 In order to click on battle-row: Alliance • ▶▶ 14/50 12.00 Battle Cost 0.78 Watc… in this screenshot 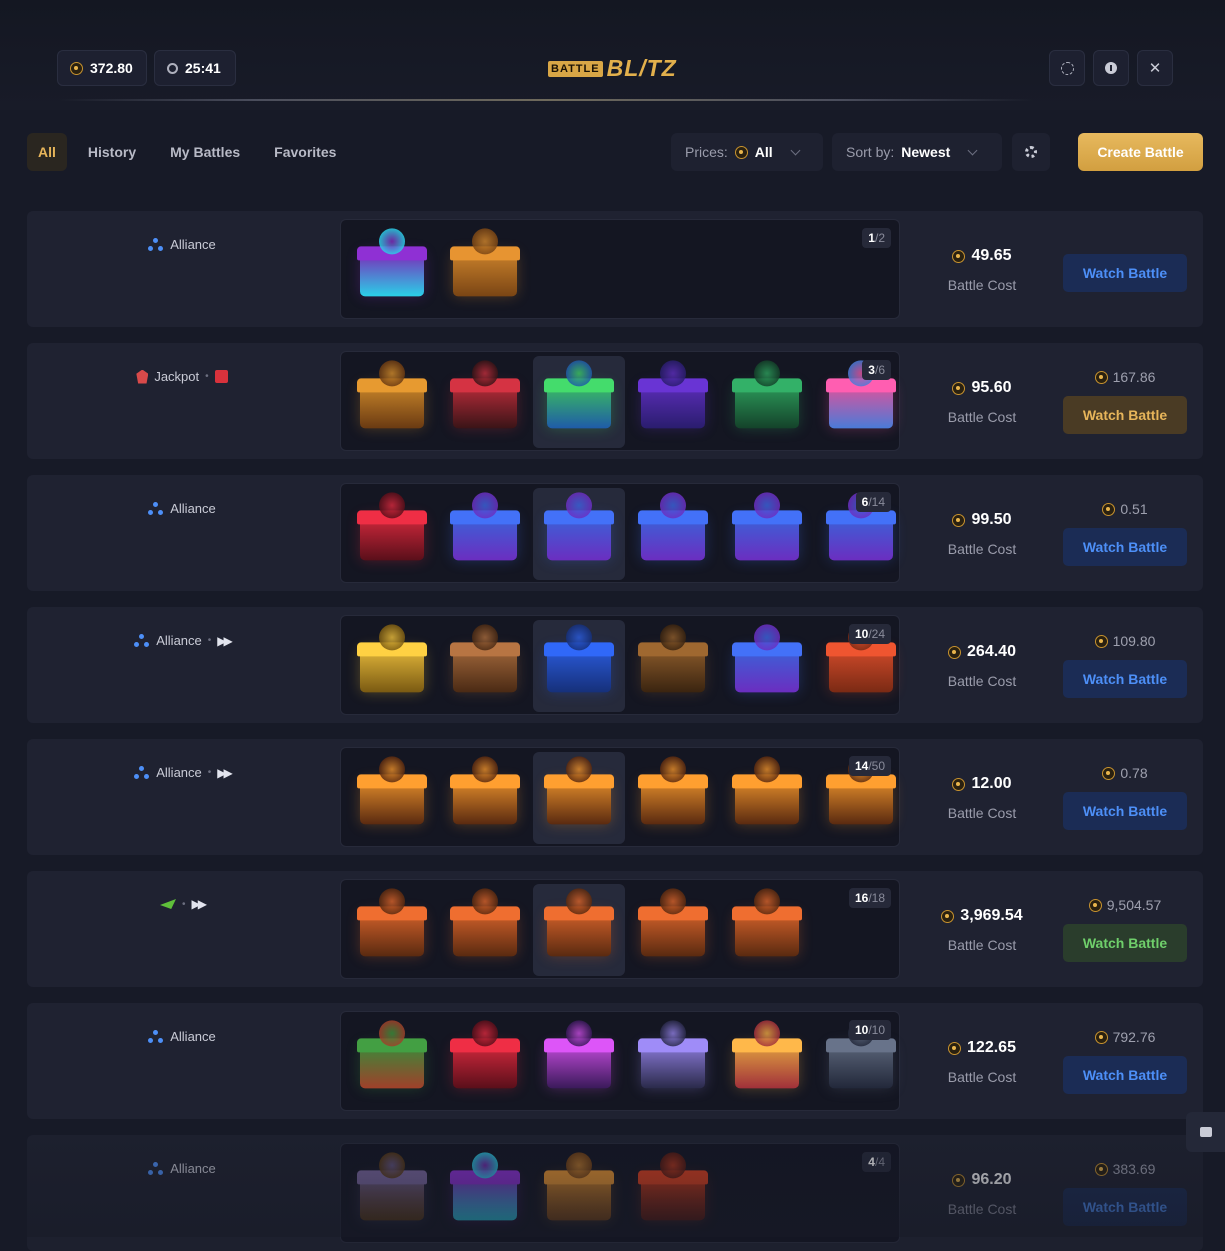, I will do `click(615, 797)`.